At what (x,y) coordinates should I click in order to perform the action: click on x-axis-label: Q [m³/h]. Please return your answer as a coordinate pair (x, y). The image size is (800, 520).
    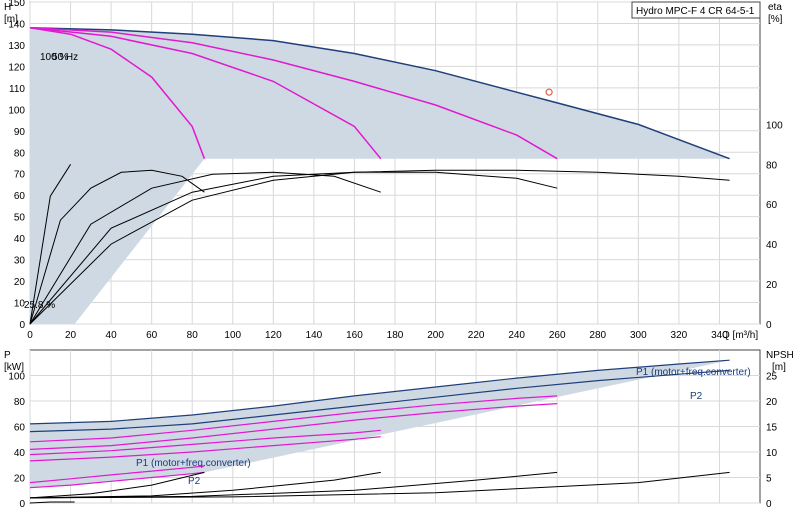
    Looking at the image, I should click on (740, 335).